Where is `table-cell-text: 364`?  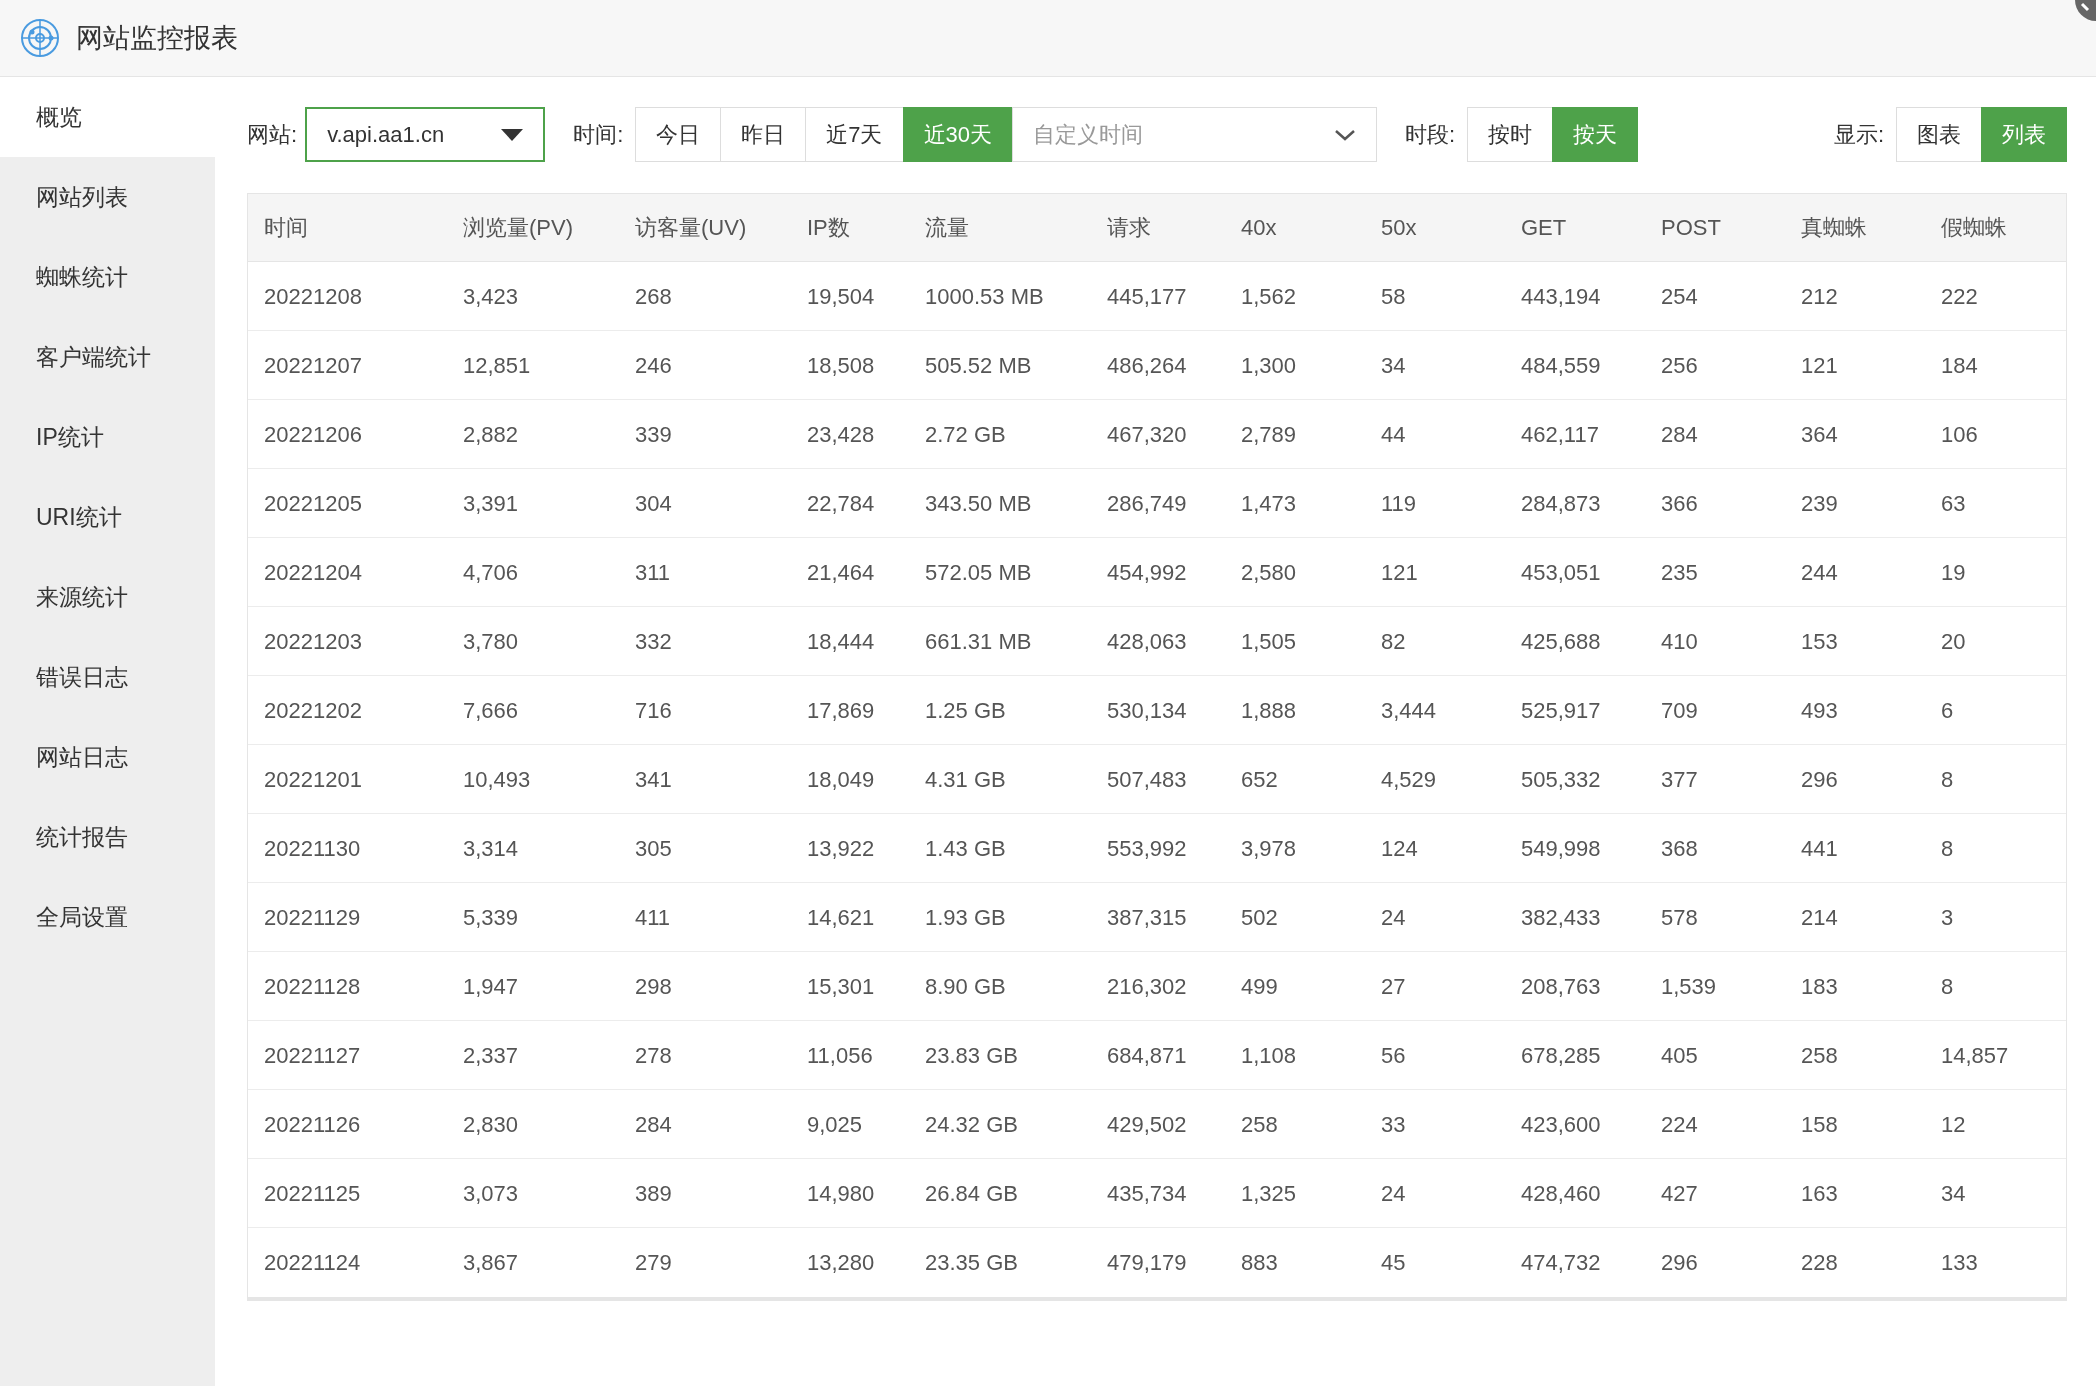 table-cell-text: 364 is located at coordinates (1819, 434).